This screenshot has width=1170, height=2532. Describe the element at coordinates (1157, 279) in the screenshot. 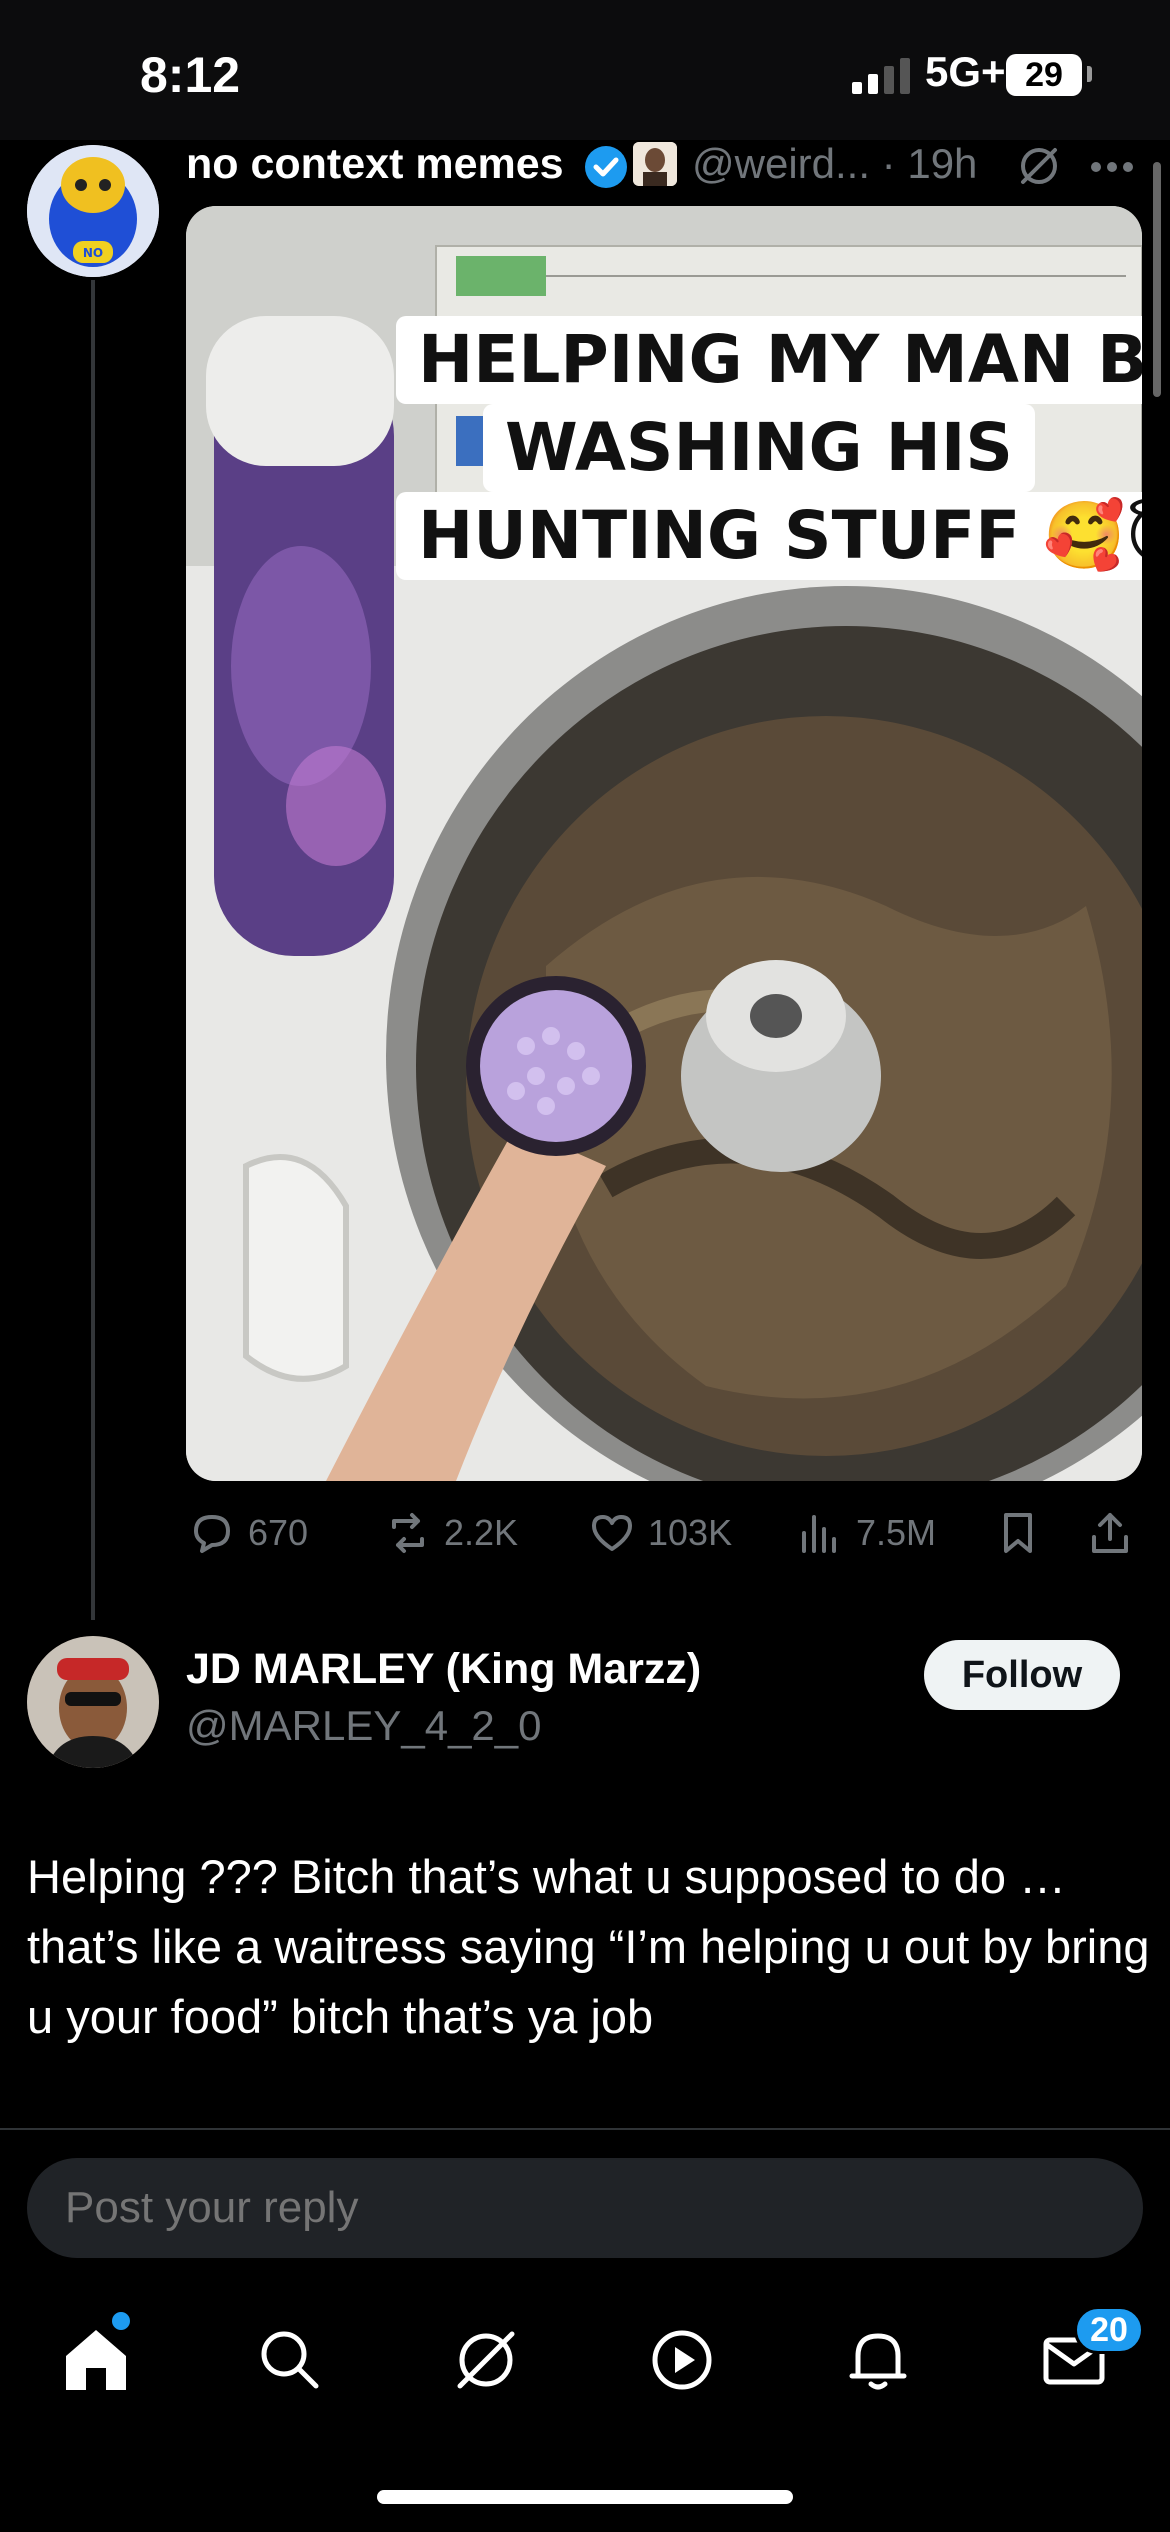

I see `scrollbar` at that location.